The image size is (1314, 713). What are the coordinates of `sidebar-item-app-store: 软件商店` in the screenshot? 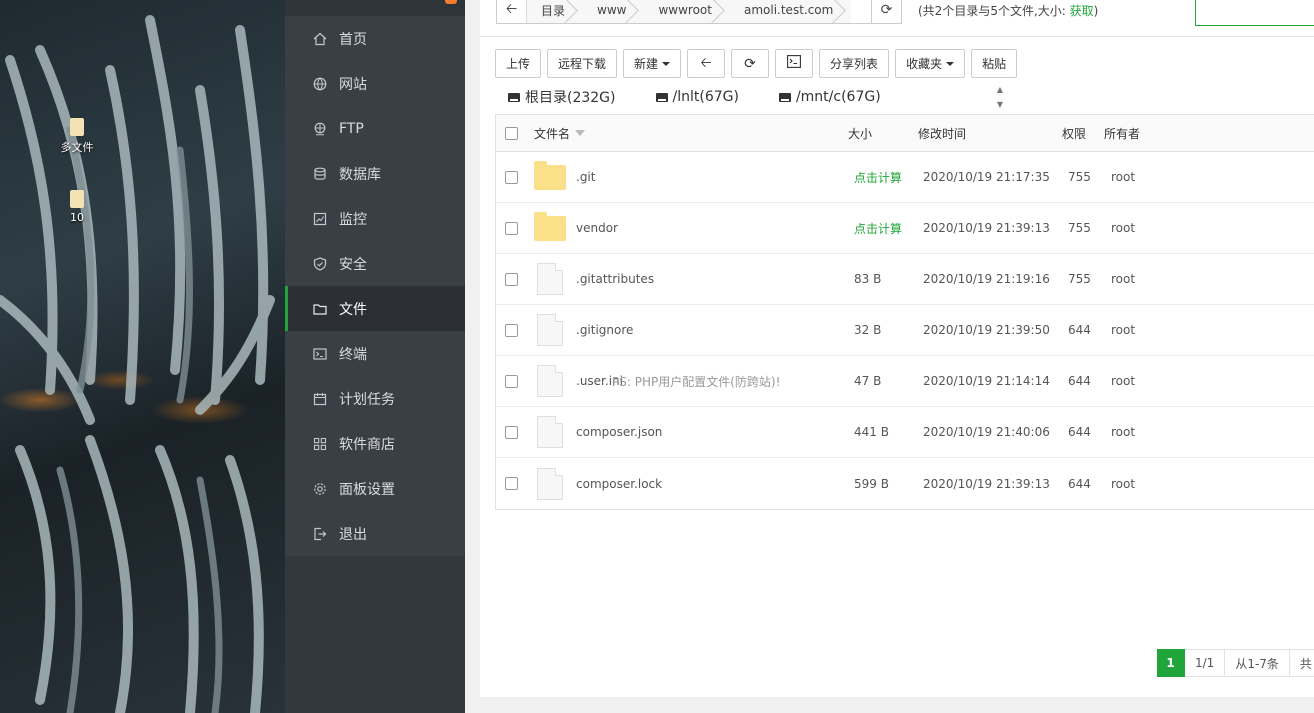 It's located at (375, 443).